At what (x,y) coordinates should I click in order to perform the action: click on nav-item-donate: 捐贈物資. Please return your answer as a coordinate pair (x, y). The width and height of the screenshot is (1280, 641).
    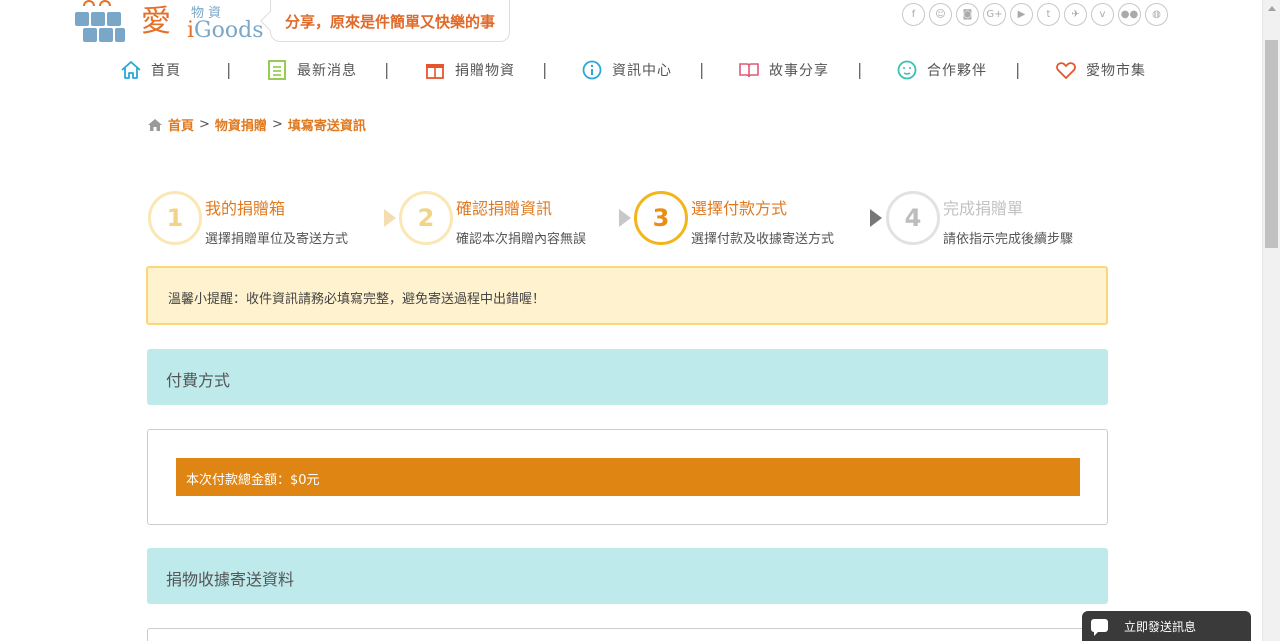
    Looking at the image, I should click on (469, 70).